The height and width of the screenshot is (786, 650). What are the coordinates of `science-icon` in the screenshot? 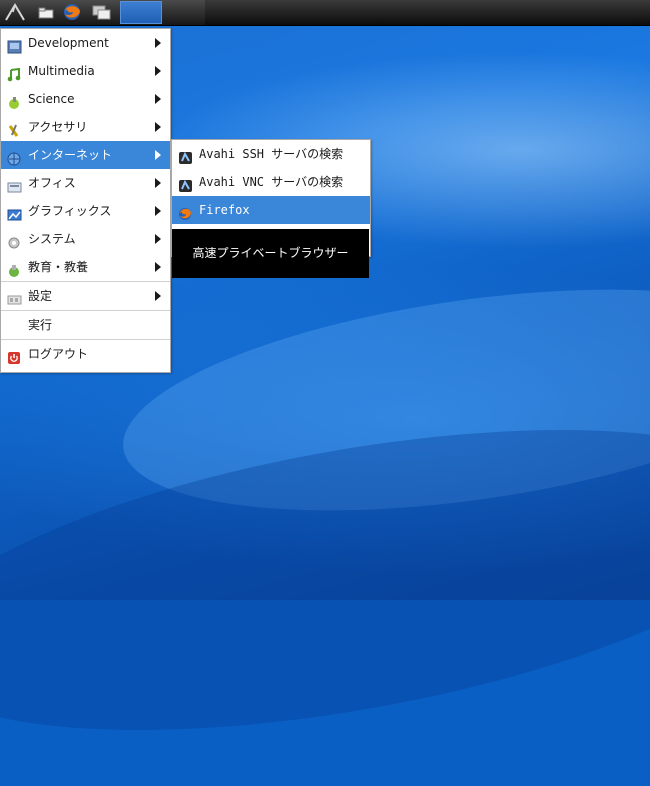 It's located at (14, 100).